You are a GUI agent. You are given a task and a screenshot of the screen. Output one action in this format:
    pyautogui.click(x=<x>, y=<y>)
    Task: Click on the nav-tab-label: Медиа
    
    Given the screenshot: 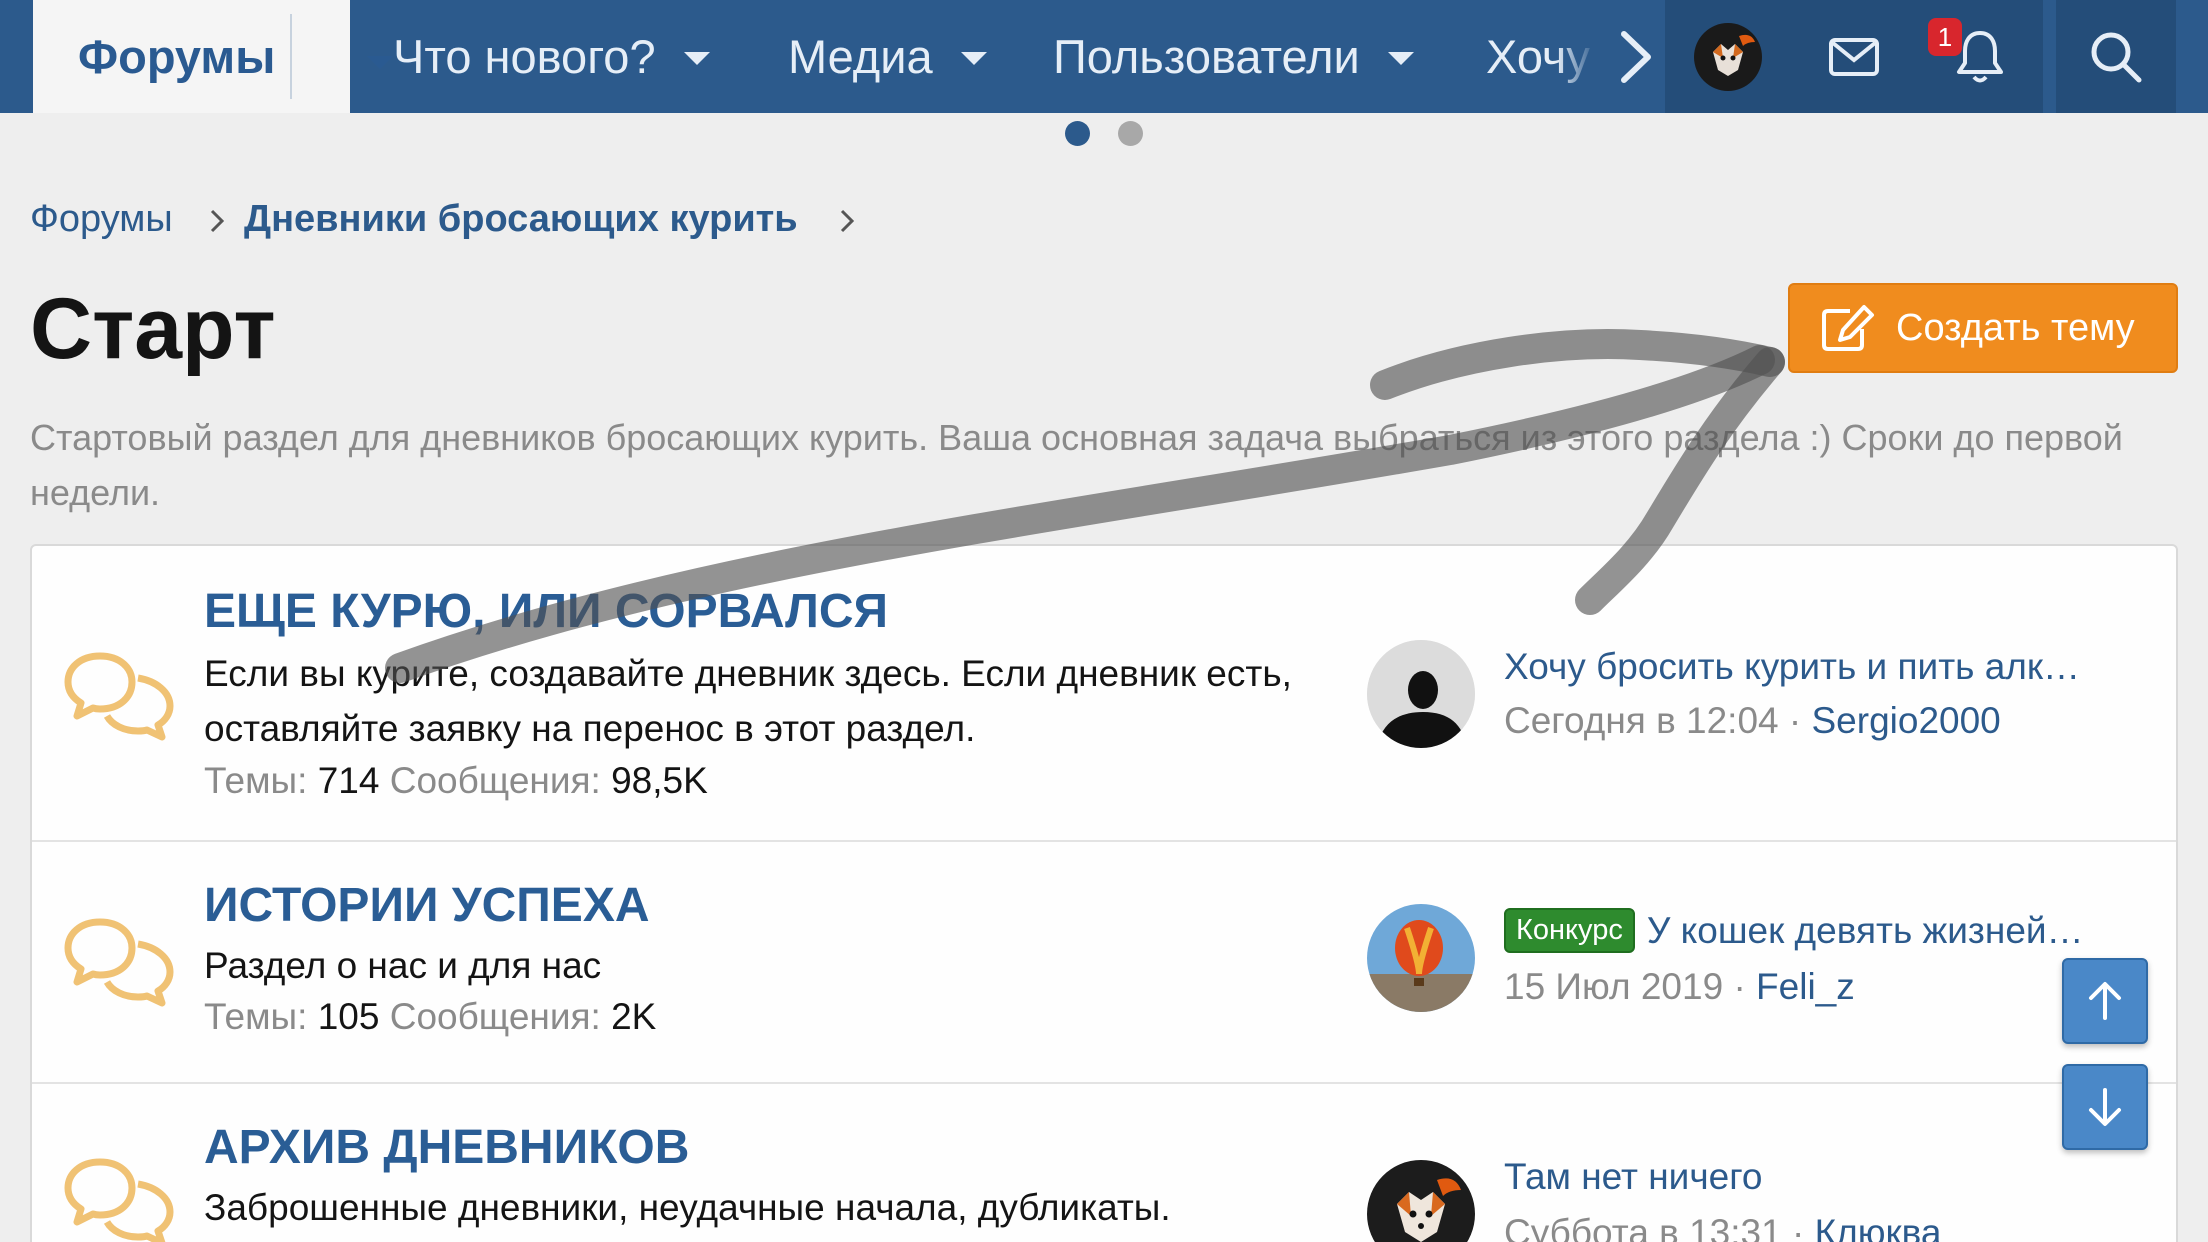 What is the action you would take?
    pyautogui.click(x=860, y=56)
    